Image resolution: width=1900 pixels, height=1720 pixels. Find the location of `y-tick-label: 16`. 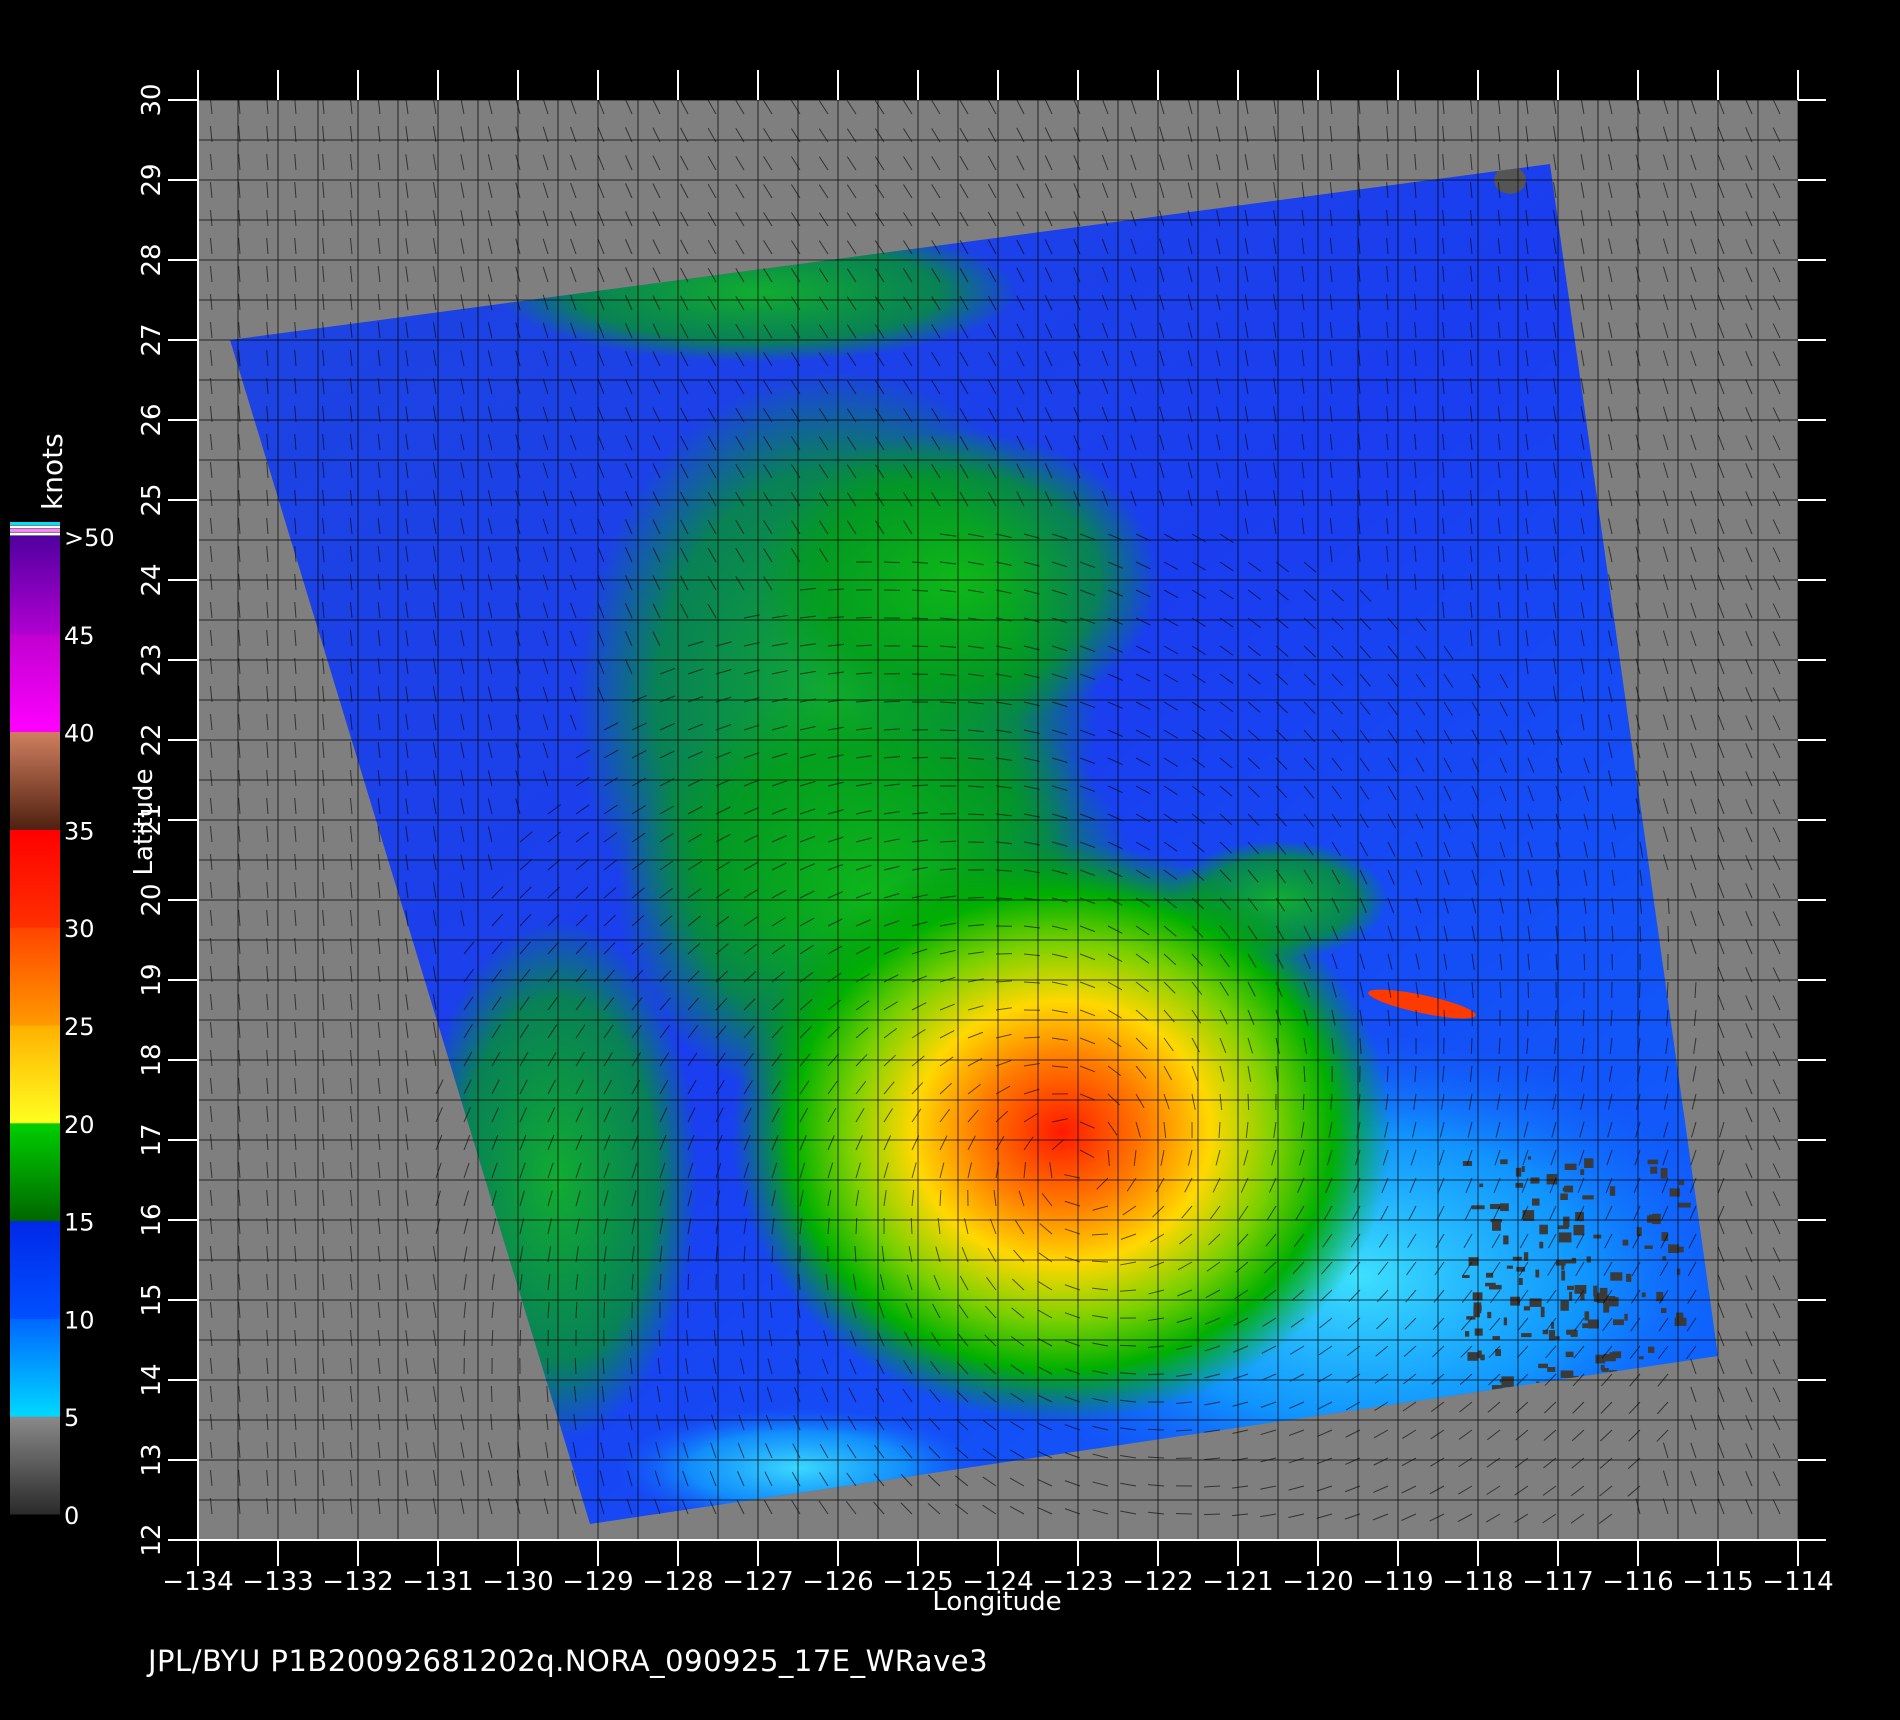

y-tick-label: 16 is located at coordinates (152, 1219).